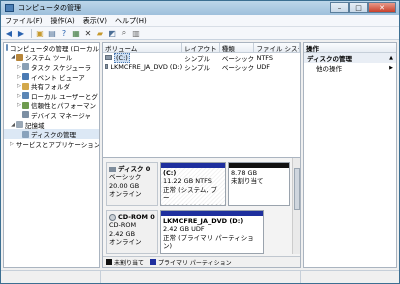 The height and width of the screenshot is (284, 400). Describe the element at coordinates (57, 144) in the screenshot. I see `tree-item-label: サービスとアプリケーション` at that location.